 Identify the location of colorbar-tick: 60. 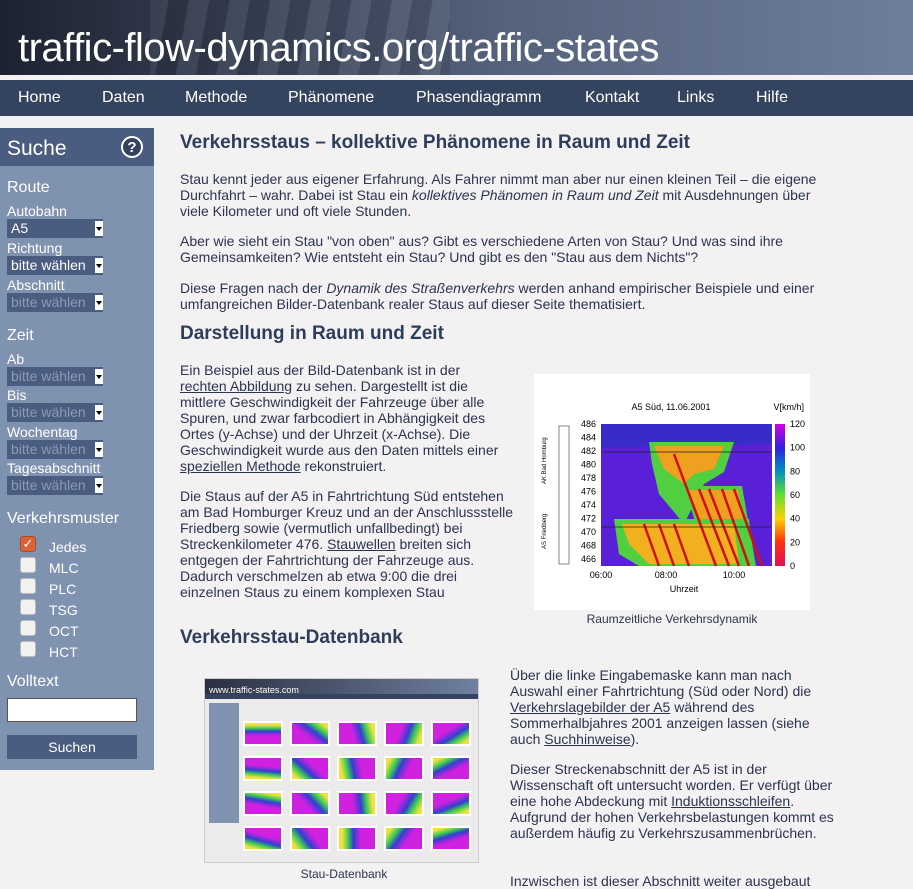
(795, 495).